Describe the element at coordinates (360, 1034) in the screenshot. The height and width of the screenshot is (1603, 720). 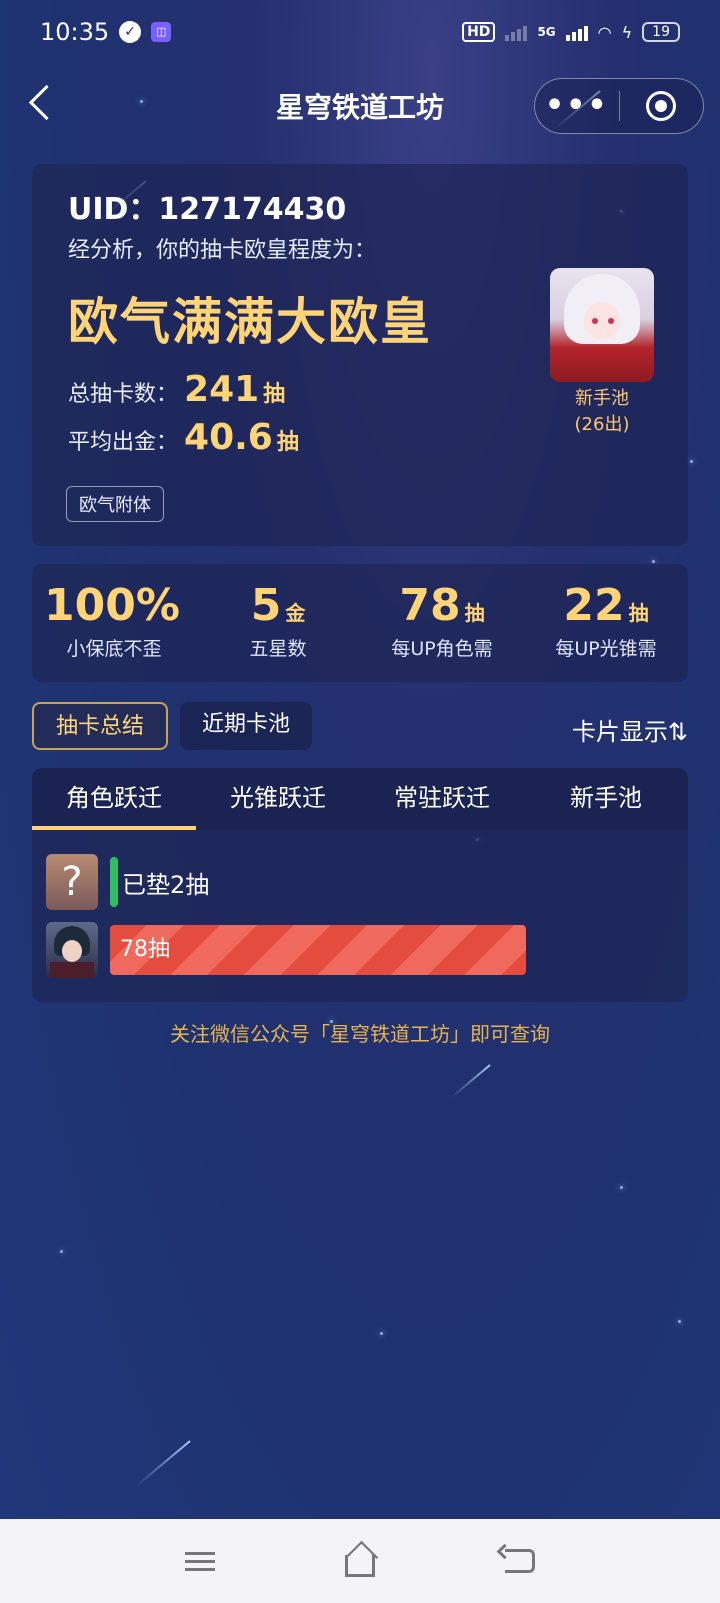
I see `follow-hint: 关注微信公众号「星穹铁道工坊」即可查询` at that location.